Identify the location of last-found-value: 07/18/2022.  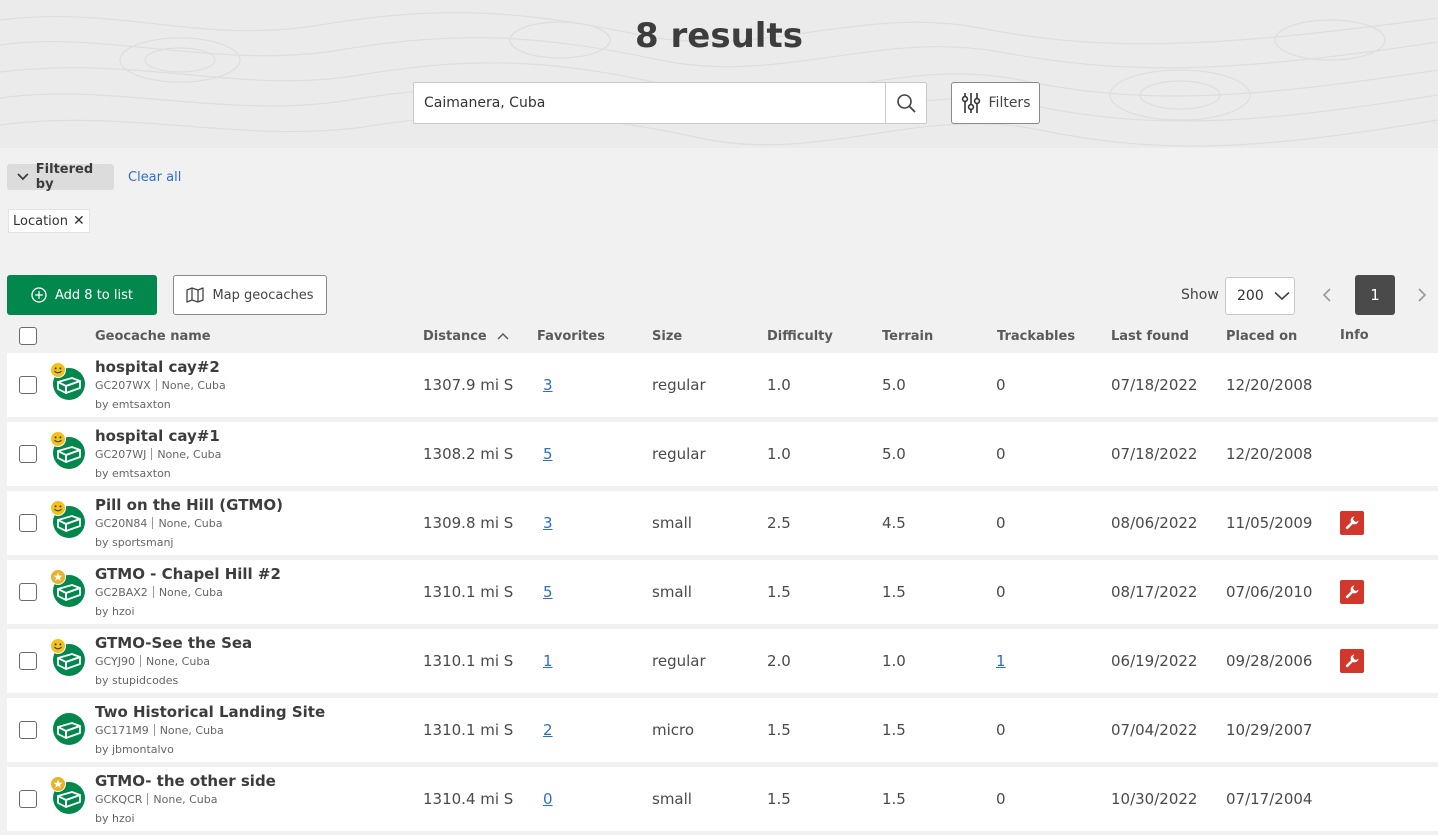
(1154, 454).